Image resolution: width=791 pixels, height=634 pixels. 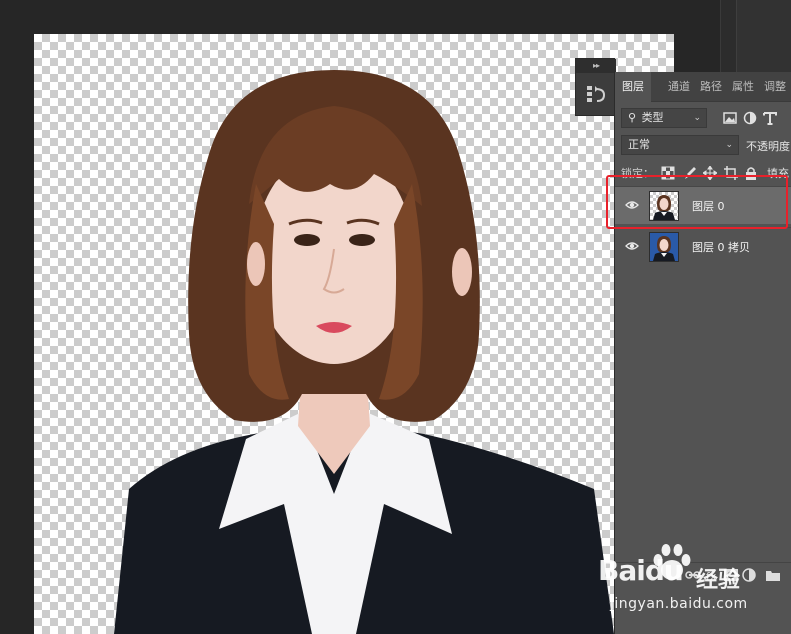 I want to click on image-filter-icon, so click(x=730, y=118).